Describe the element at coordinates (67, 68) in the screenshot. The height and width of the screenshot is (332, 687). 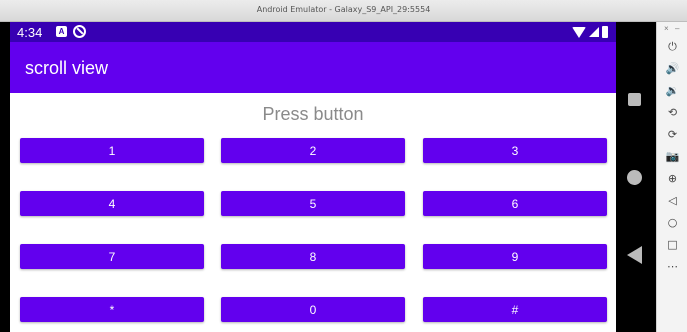
I see `app-title: scroll view` at that location.